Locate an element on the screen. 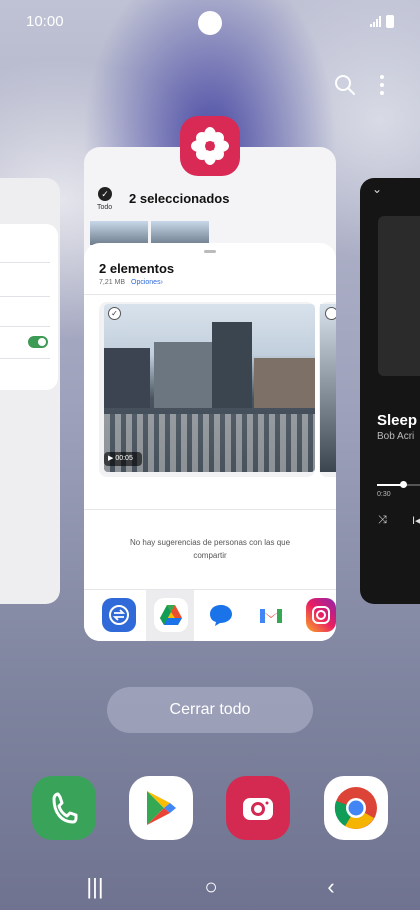 The image size is (420, 910). song-artist: Bob Acri is located at coordinates (396, 436).